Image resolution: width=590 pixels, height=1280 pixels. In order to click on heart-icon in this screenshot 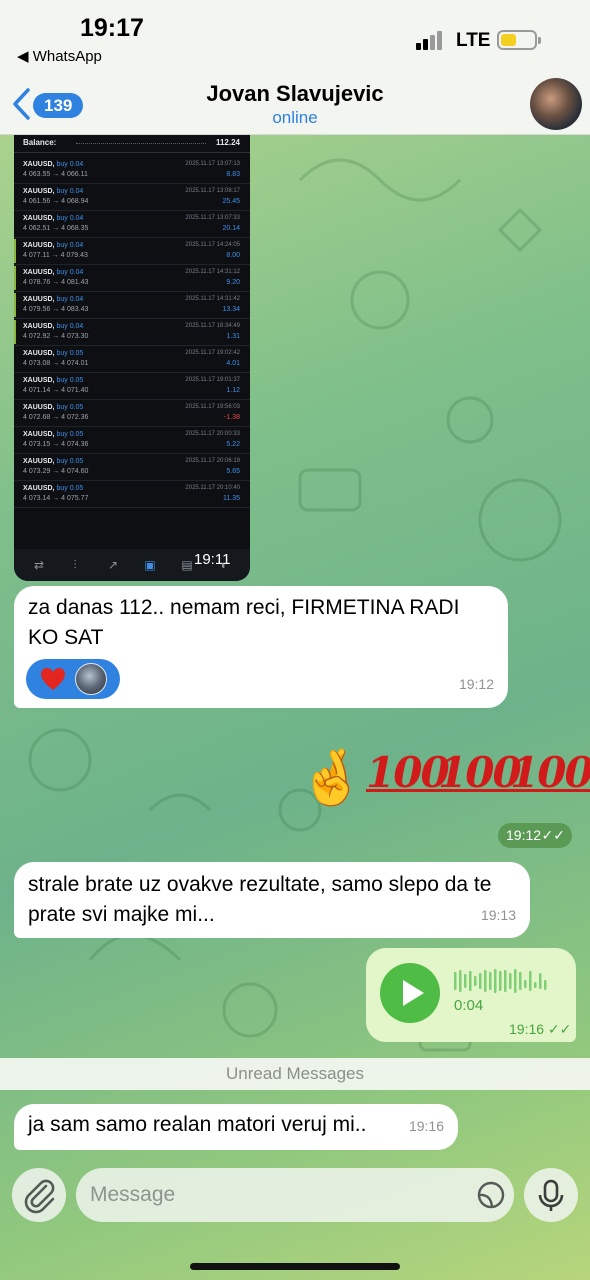, I will do `click(53, 679)`.